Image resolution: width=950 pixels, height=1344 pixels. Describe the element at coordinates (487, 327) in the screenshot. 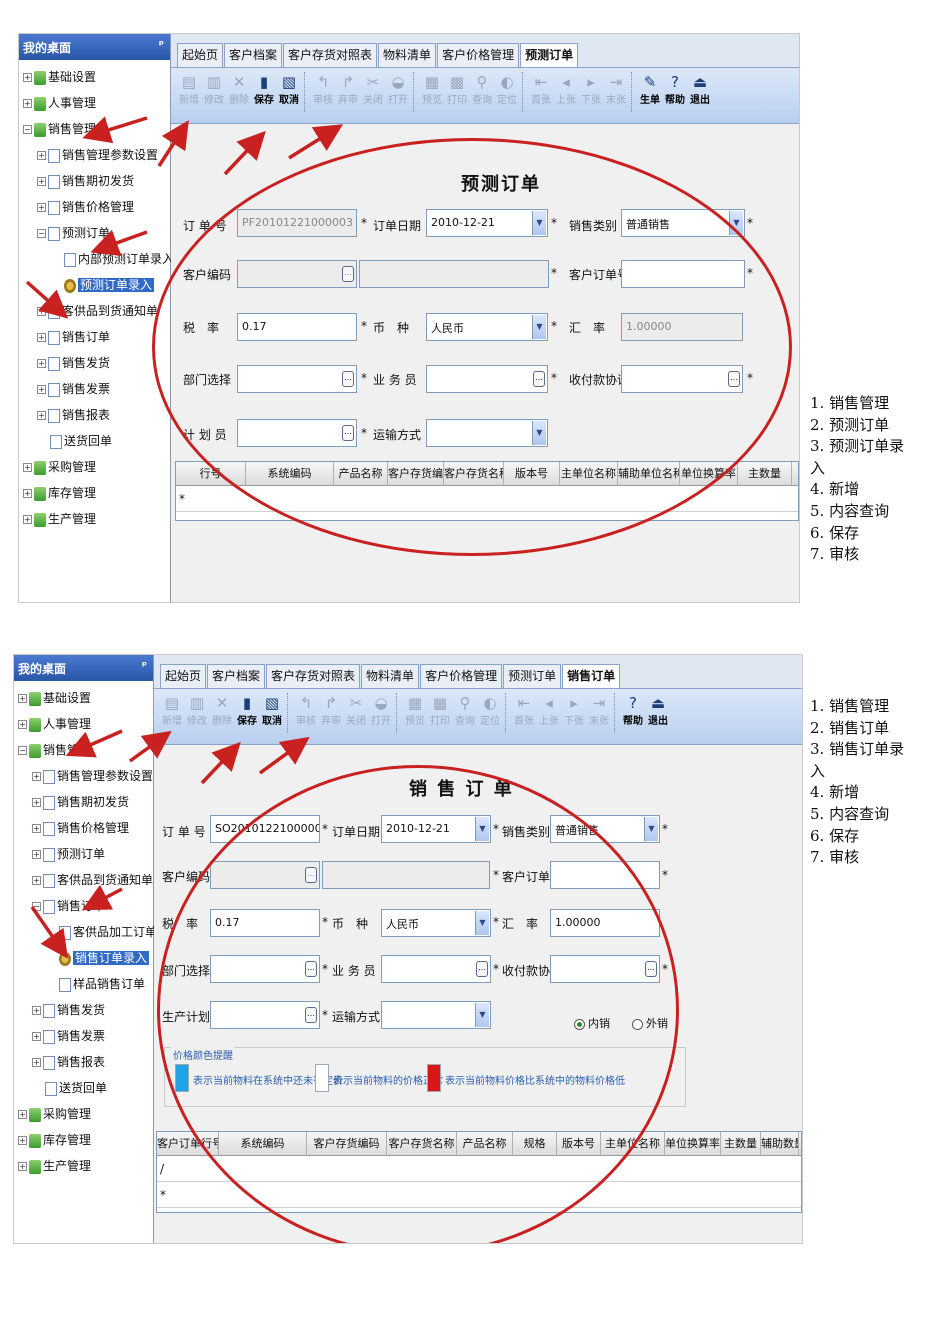

I see `currency-select: 人民币 ▼` at that location.